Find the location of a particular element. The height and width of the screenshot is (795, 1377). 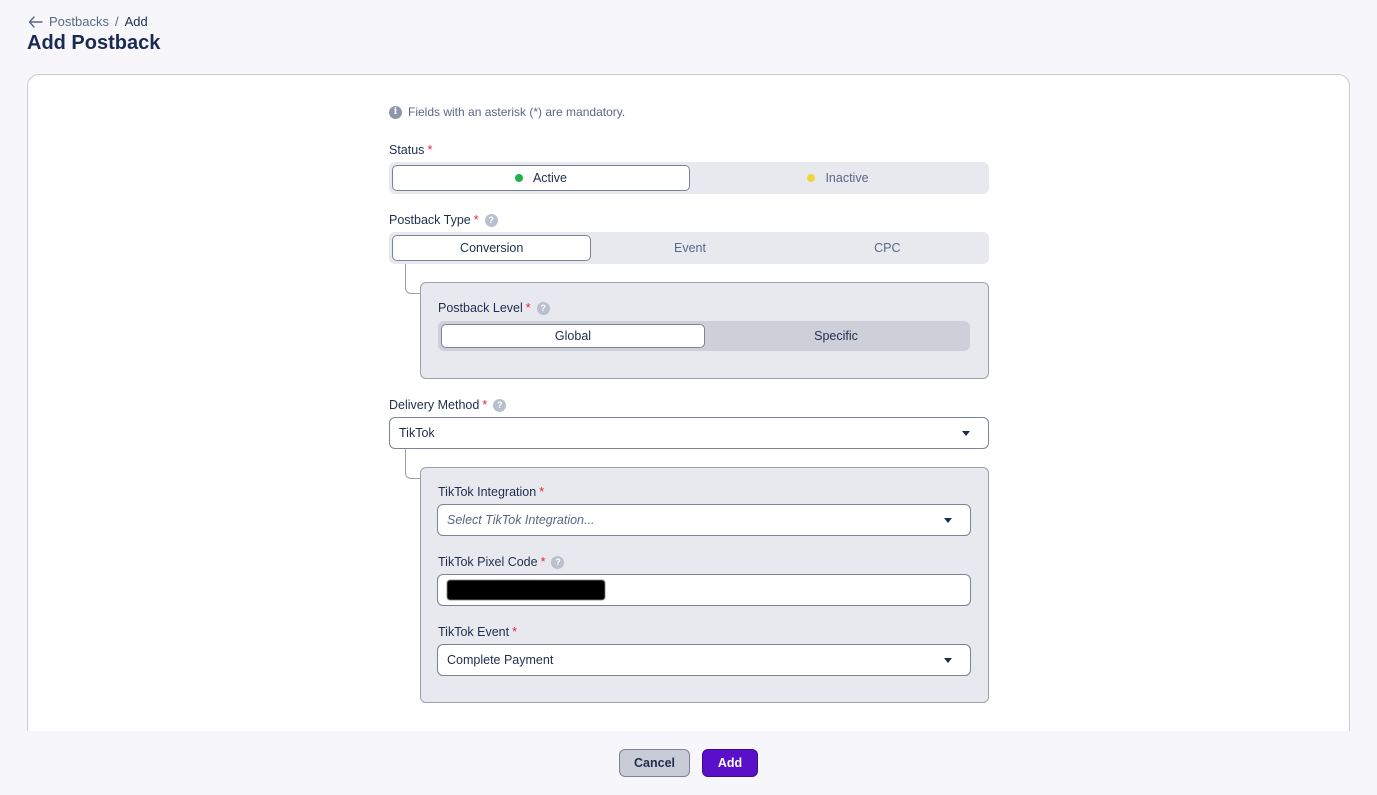

delivery-method-label-text: Delivery Method is located at coordinates (434, 405).